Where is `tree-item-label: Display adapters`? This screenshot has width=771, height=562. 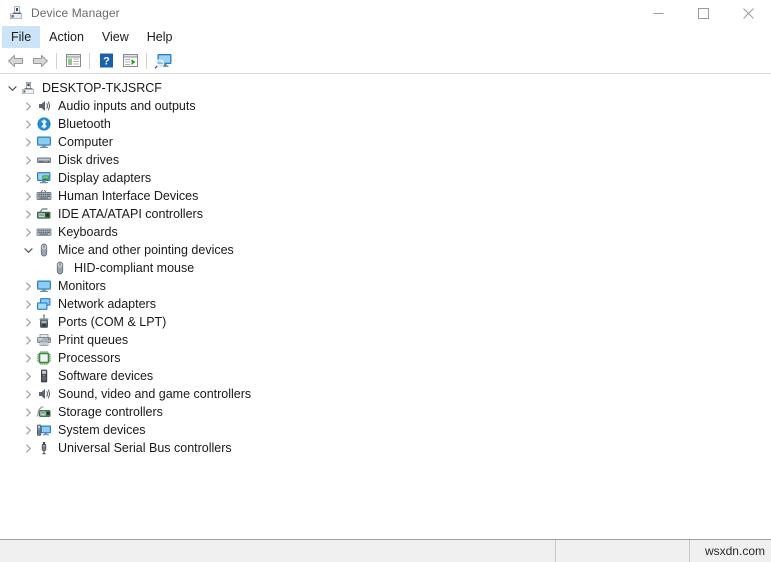 tree-item-label: Display adapters is located at coordinates (105, 178).